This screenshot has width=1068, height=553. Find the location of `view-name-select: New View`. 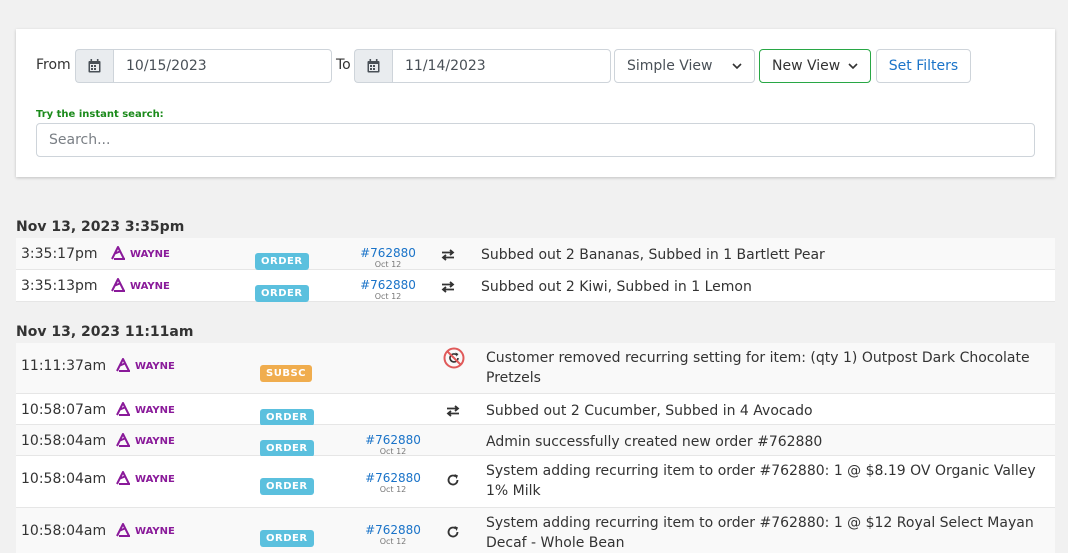

view-name-select: New View is located at coordinates (815, 66).